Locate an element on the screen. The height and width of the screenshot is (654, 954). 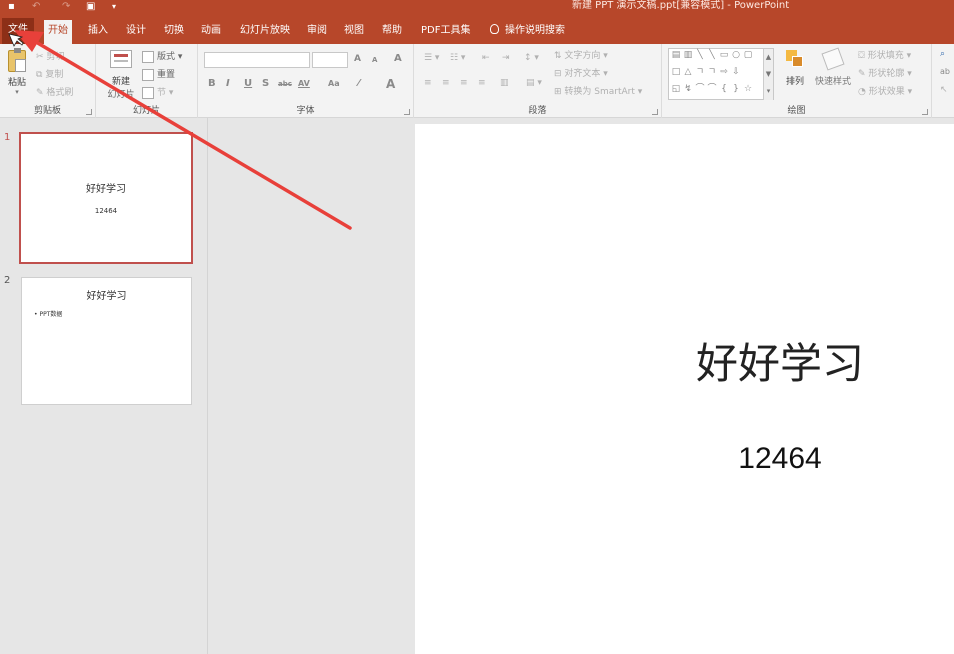
columns-icon: ▥ is located at coordinates (504, 83).